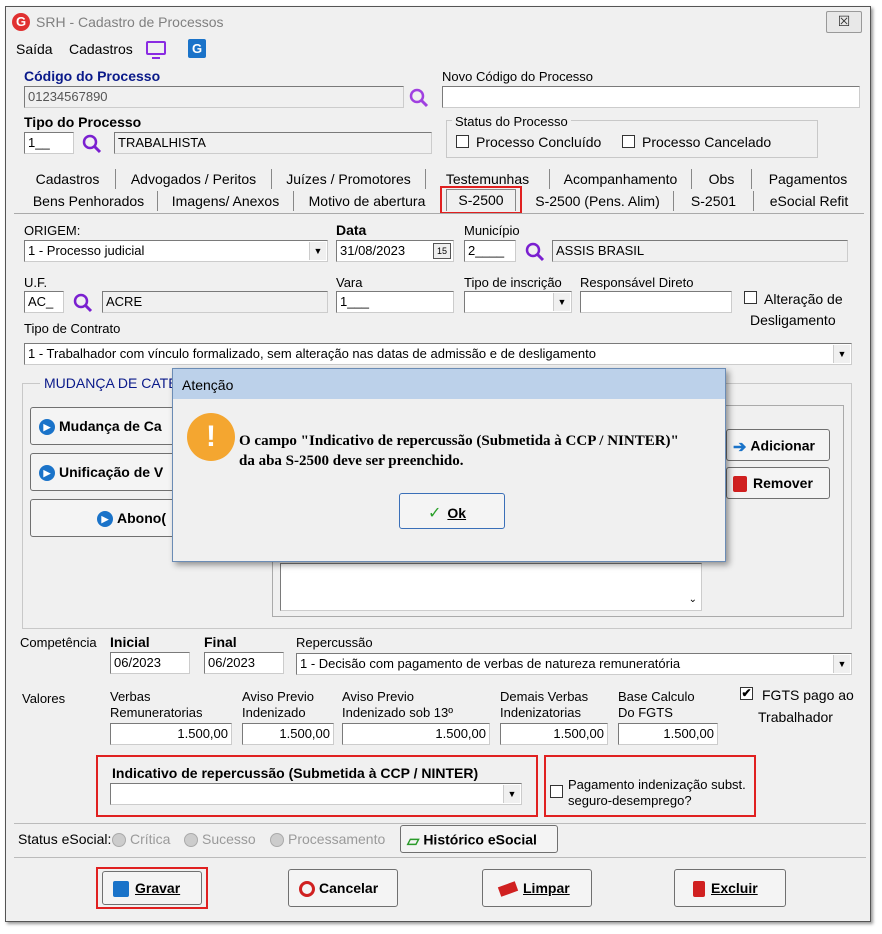  Describe the element at coordinates (101, 49) in the screenshot. I see `menu-cadastros: Cadastros` at that location.